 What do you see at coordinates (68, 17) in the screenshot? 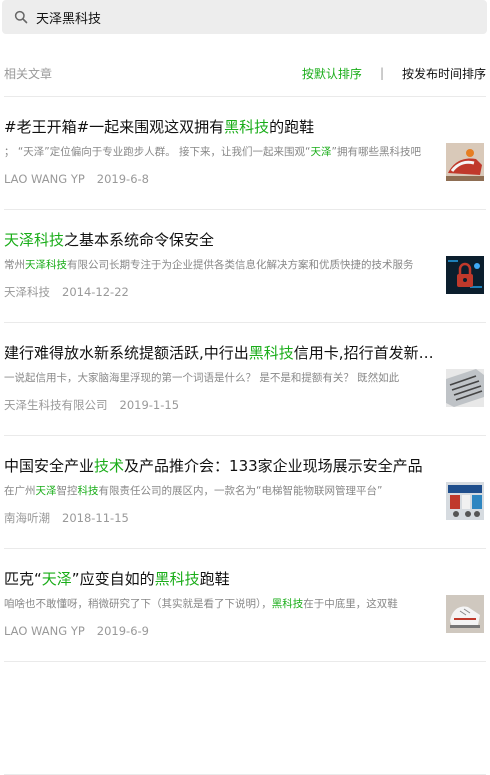
I see `search-input: 天泽黑科技` at bounding box center [68, 17].